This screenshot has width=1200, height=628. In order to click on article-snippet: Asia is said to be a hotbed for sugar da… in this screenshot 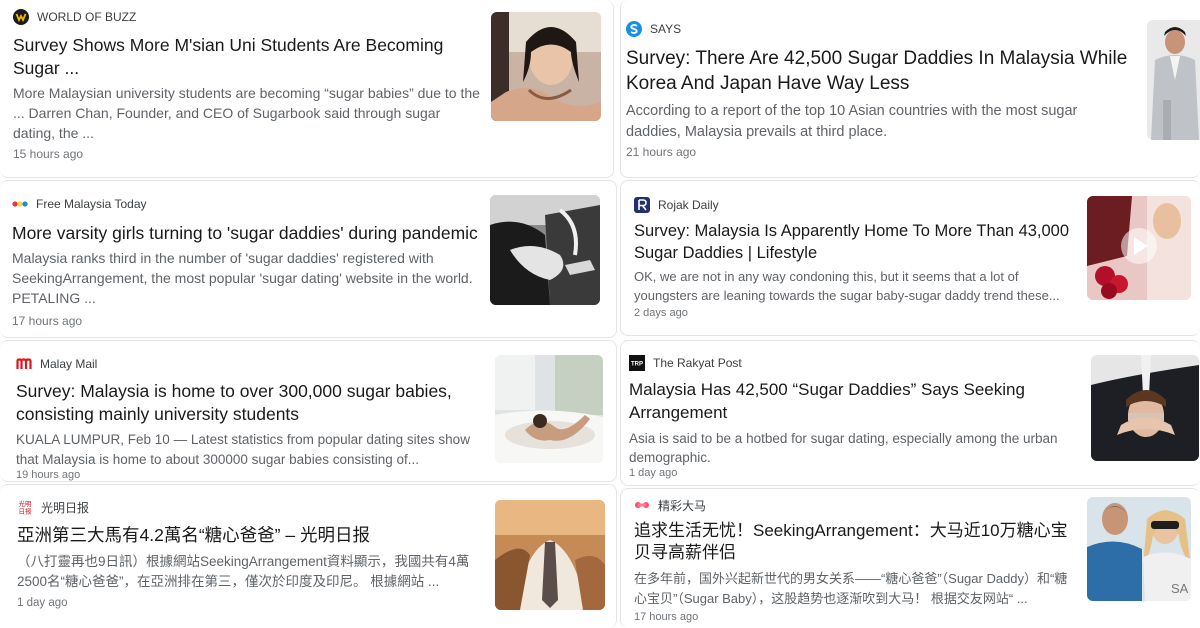, I will do `click(843, 448)`.